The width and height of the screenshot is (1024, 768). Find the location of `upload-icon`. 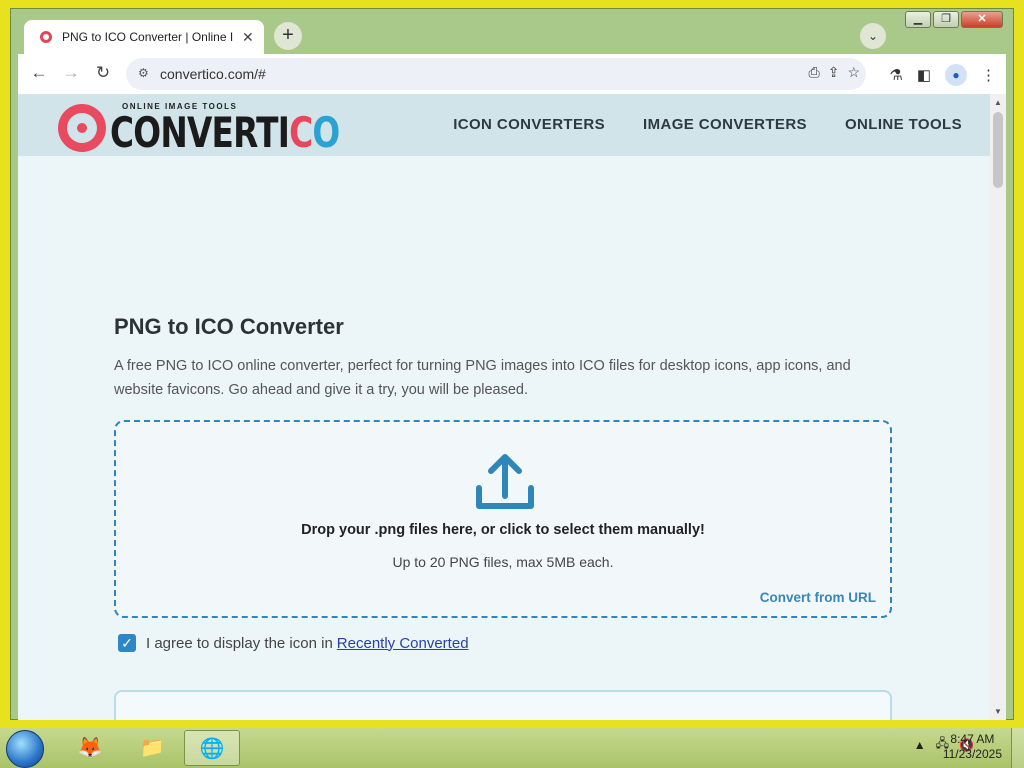

upload-icon is located at coordinates (505, 481).